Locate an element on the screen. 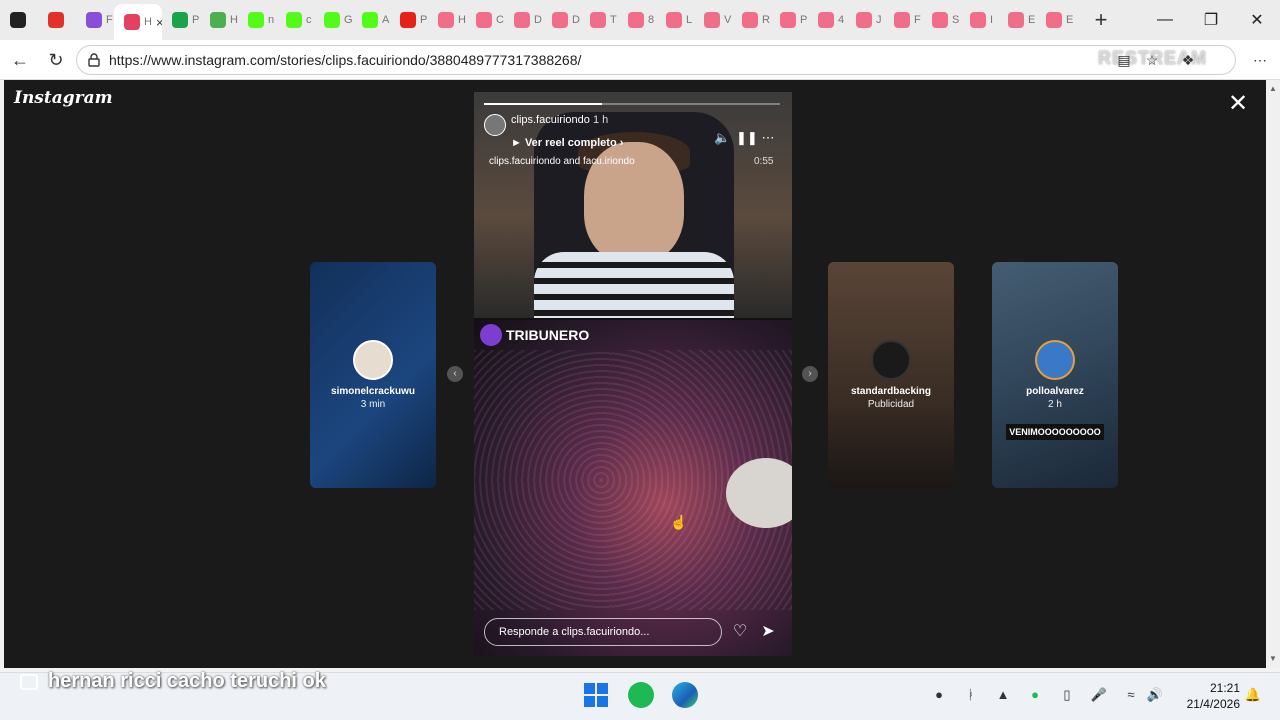  refresh-button: ↻ is located at coordinates (56, 60).